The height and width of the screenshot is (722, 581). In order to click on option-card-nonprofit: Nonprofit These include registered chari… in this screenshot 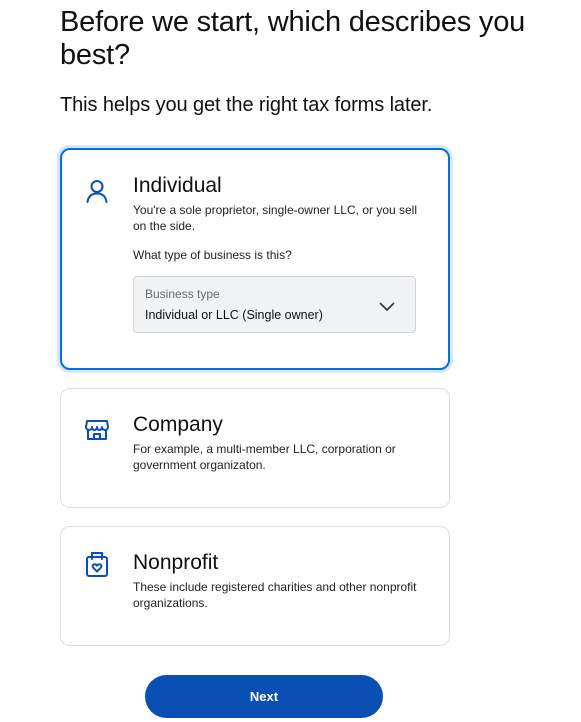, I will do `click(255, 586)`.